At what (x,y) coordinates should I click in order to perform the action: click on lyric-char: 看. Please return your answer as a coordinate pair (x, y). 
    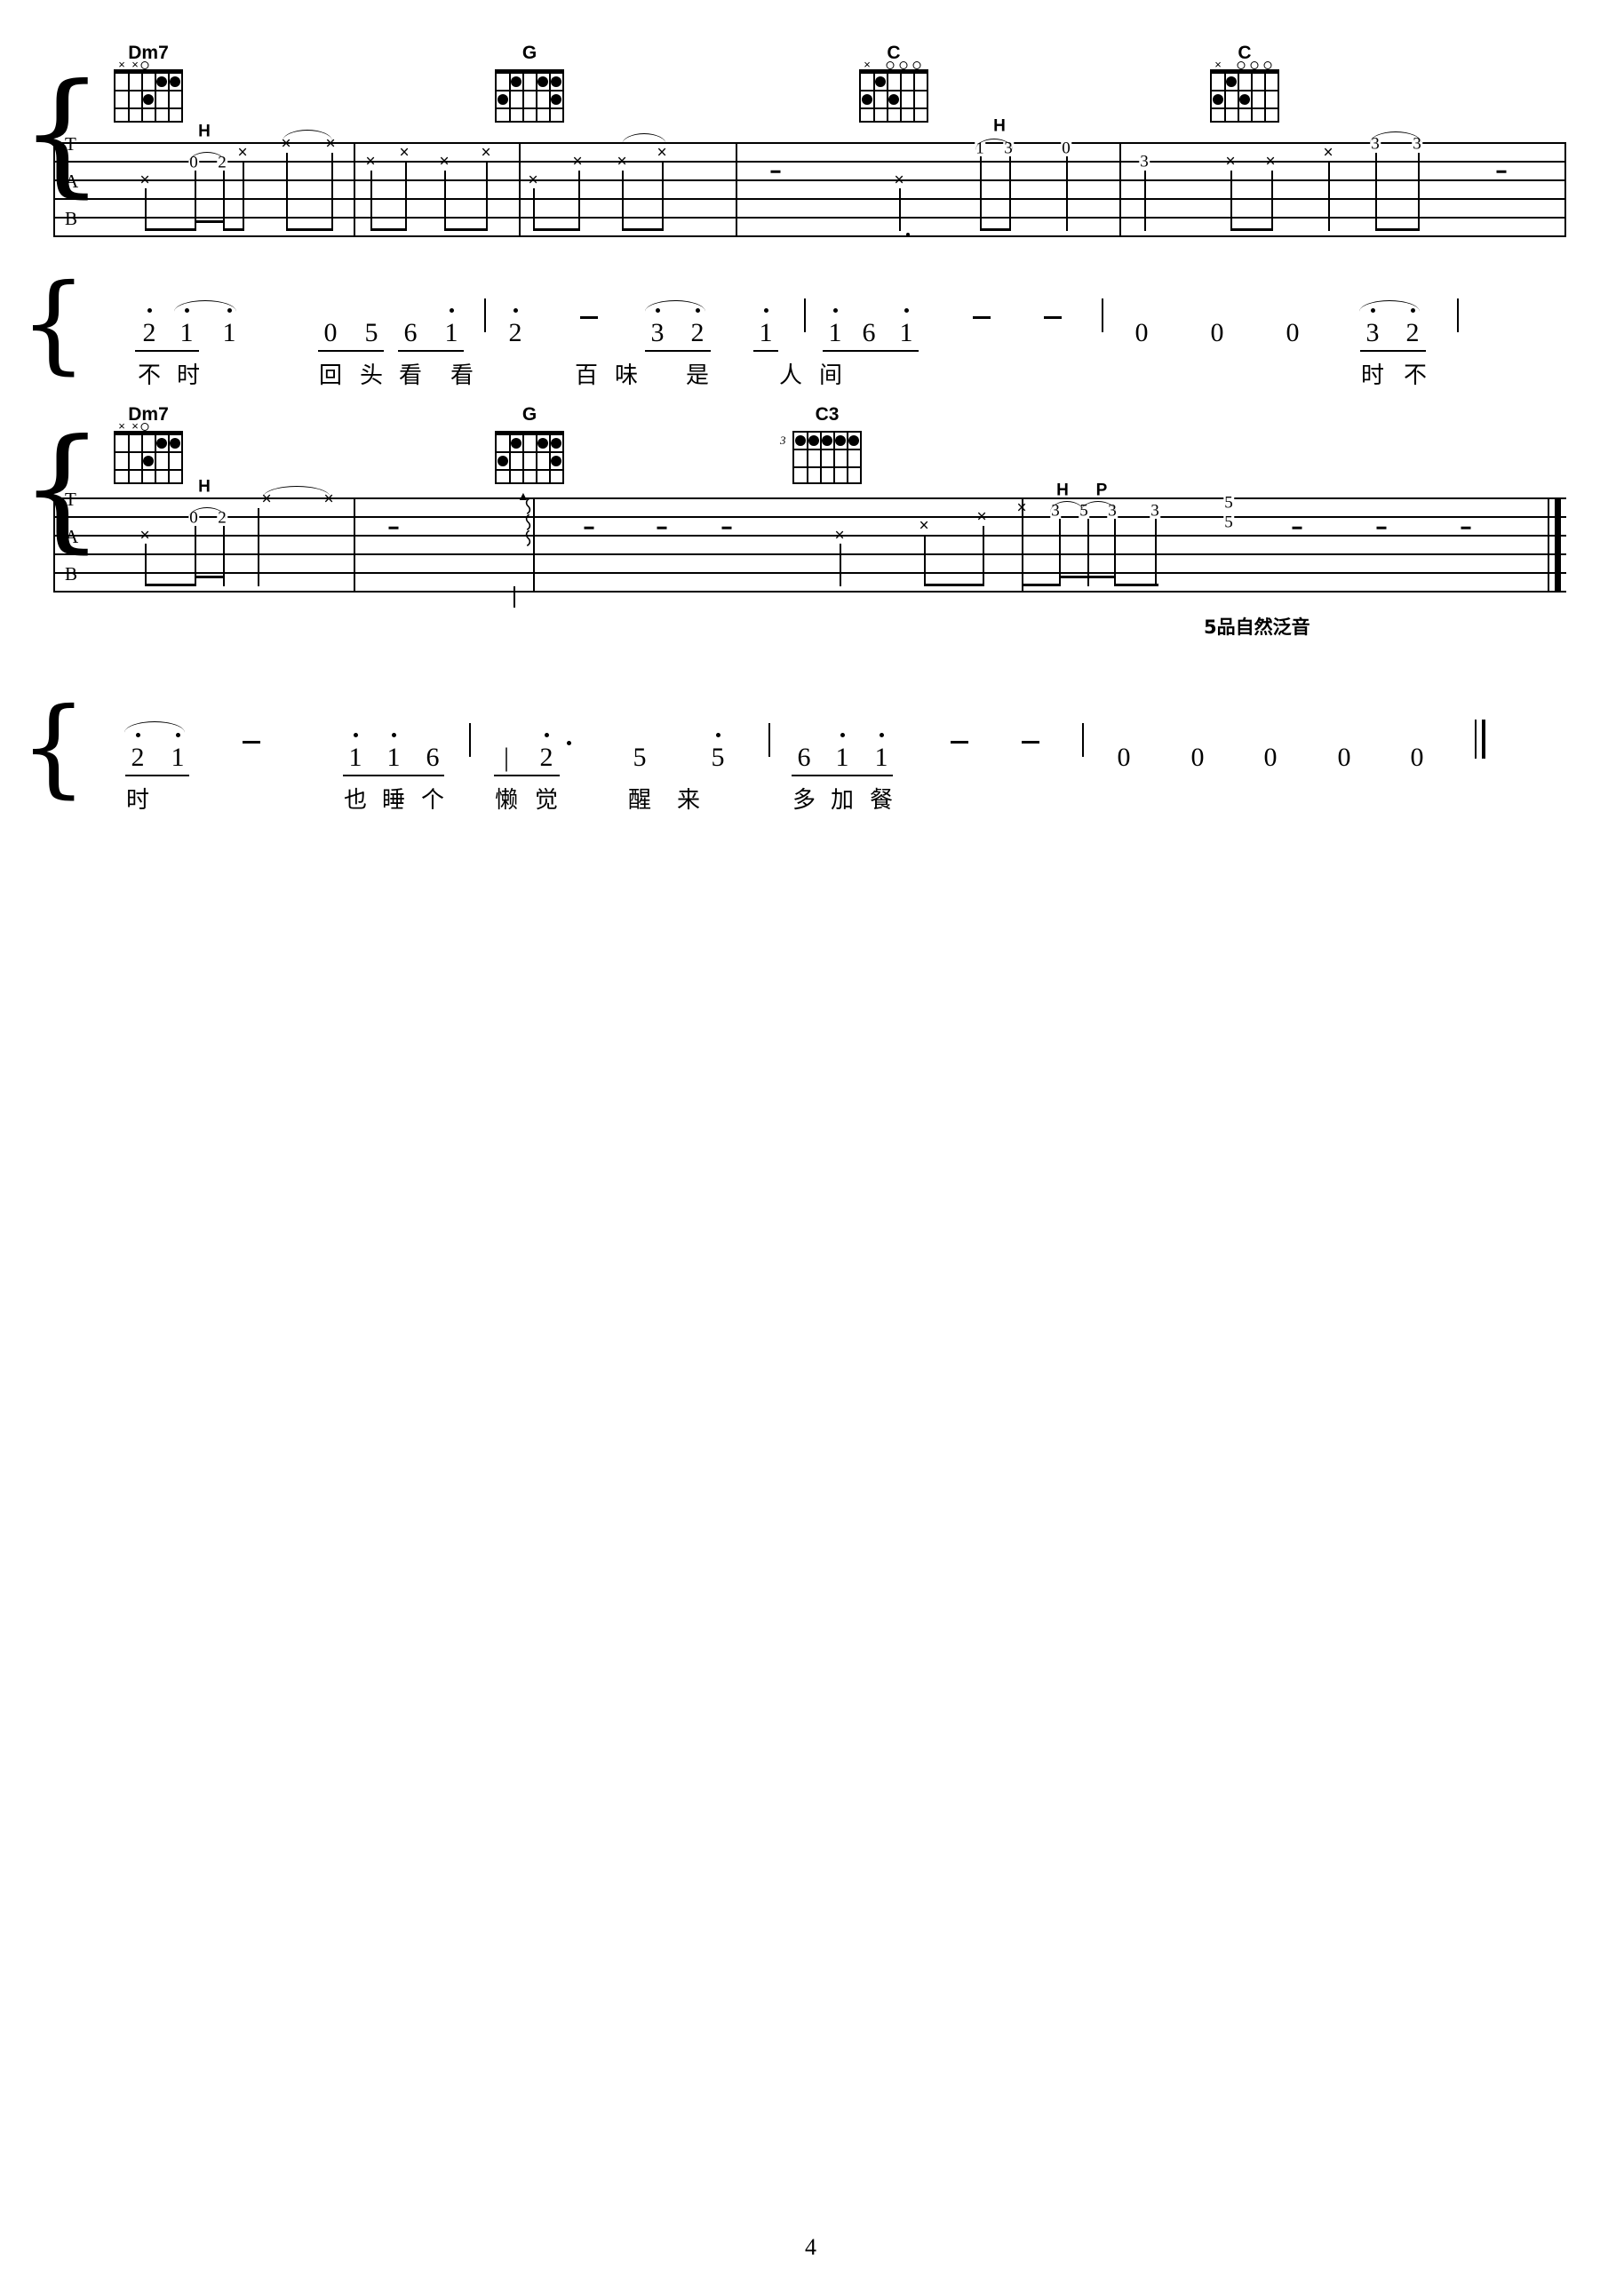
    Looking at the image, I should click on (462, 375).